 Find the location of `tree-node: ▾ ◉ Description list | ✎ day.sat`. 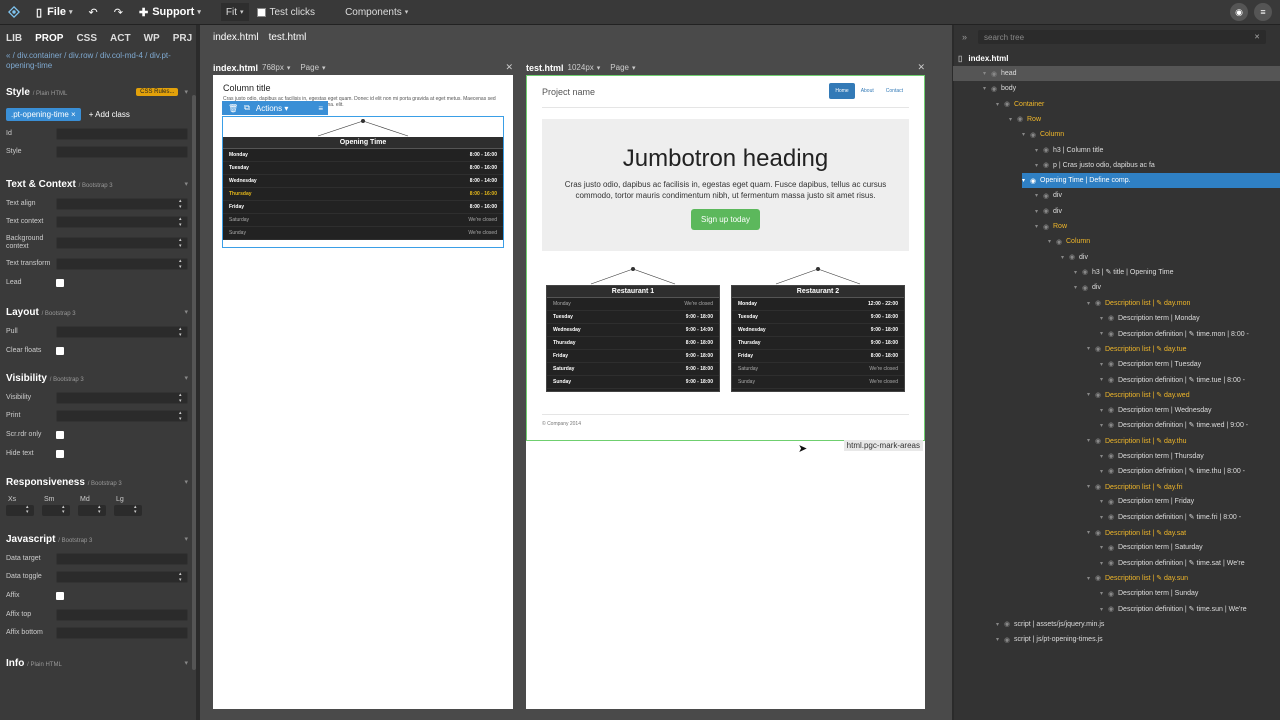

tree-node: ▾ ◉ Description list | ✎ day.sat is located at coordinates (1136, 532).